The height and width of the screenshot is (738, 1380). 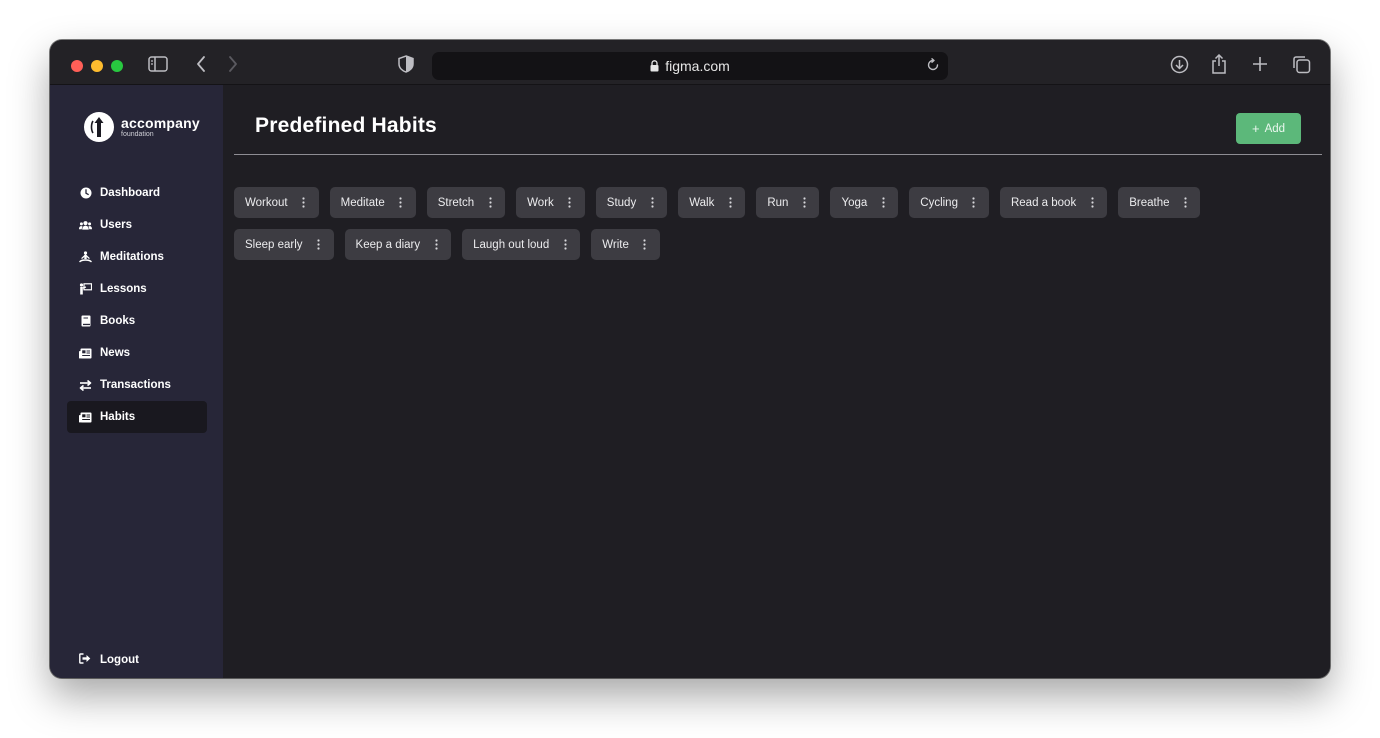 I want to click on habit-chip: Keep a diary, so click(x=398, y=244).